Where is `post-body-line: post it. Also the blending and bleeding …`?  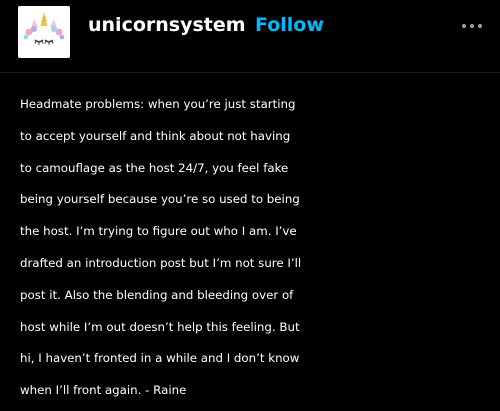 post-body-line: post it. Also the blending and bleeding … is located at coordinates (157, 294).